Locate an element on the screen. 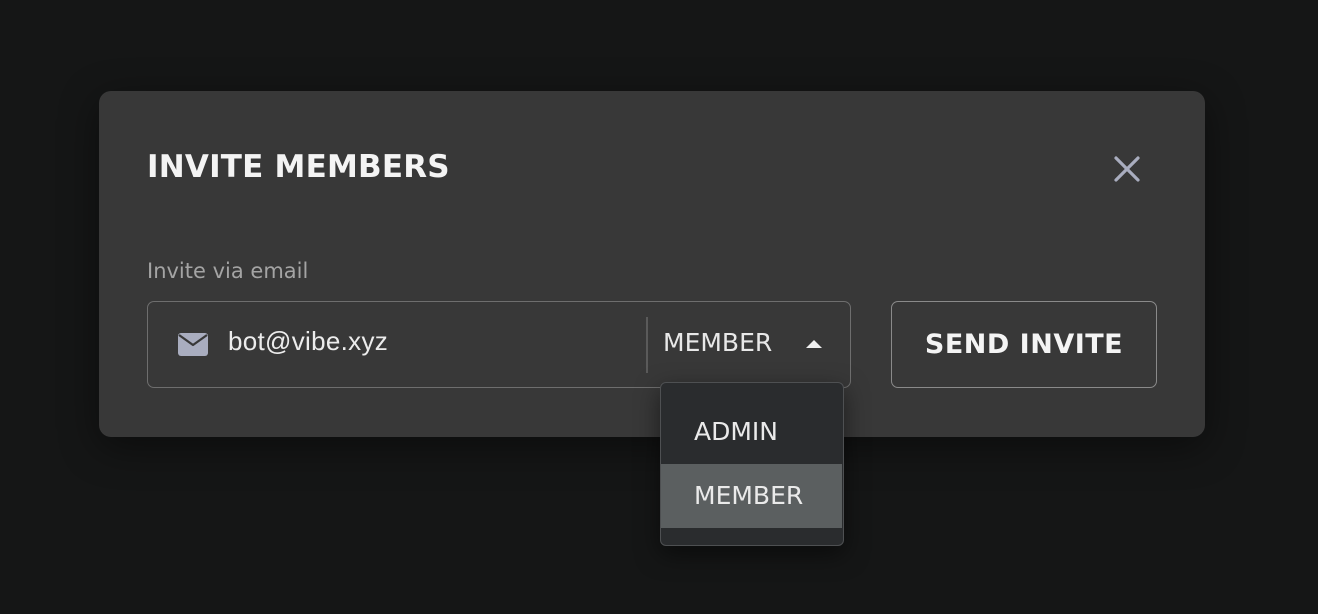 The height and width of the screenshot is (614, 1318). invite-via-email-label: Invite via email is located at coordinates (228, 271).